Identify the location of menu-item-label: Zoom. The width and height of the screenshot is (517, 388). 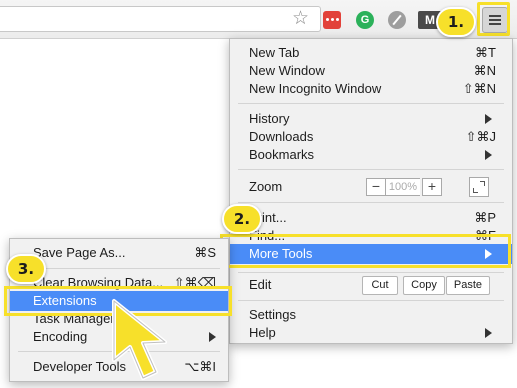
(266, 186).